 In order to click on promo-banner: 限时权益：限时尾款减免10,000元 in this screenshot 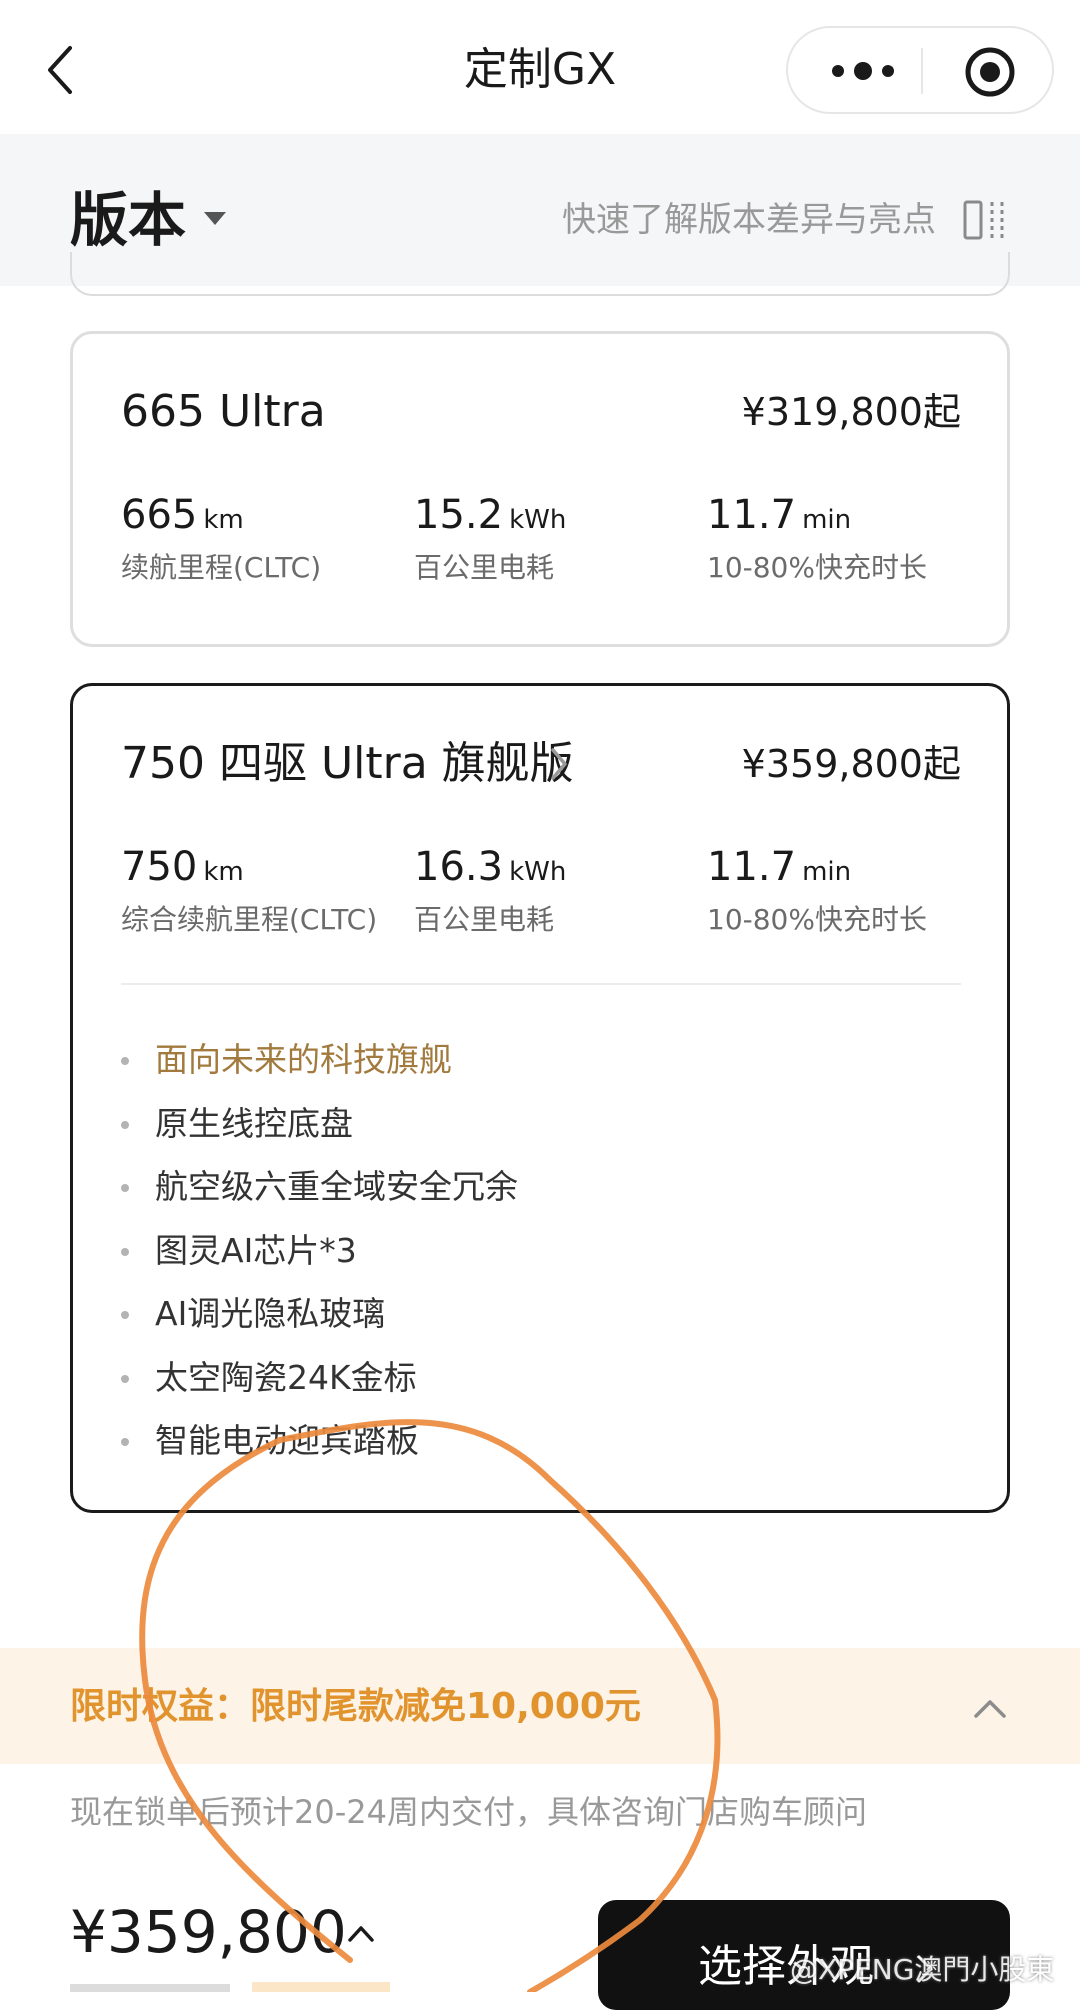, I will do `click(540, 1706)`.